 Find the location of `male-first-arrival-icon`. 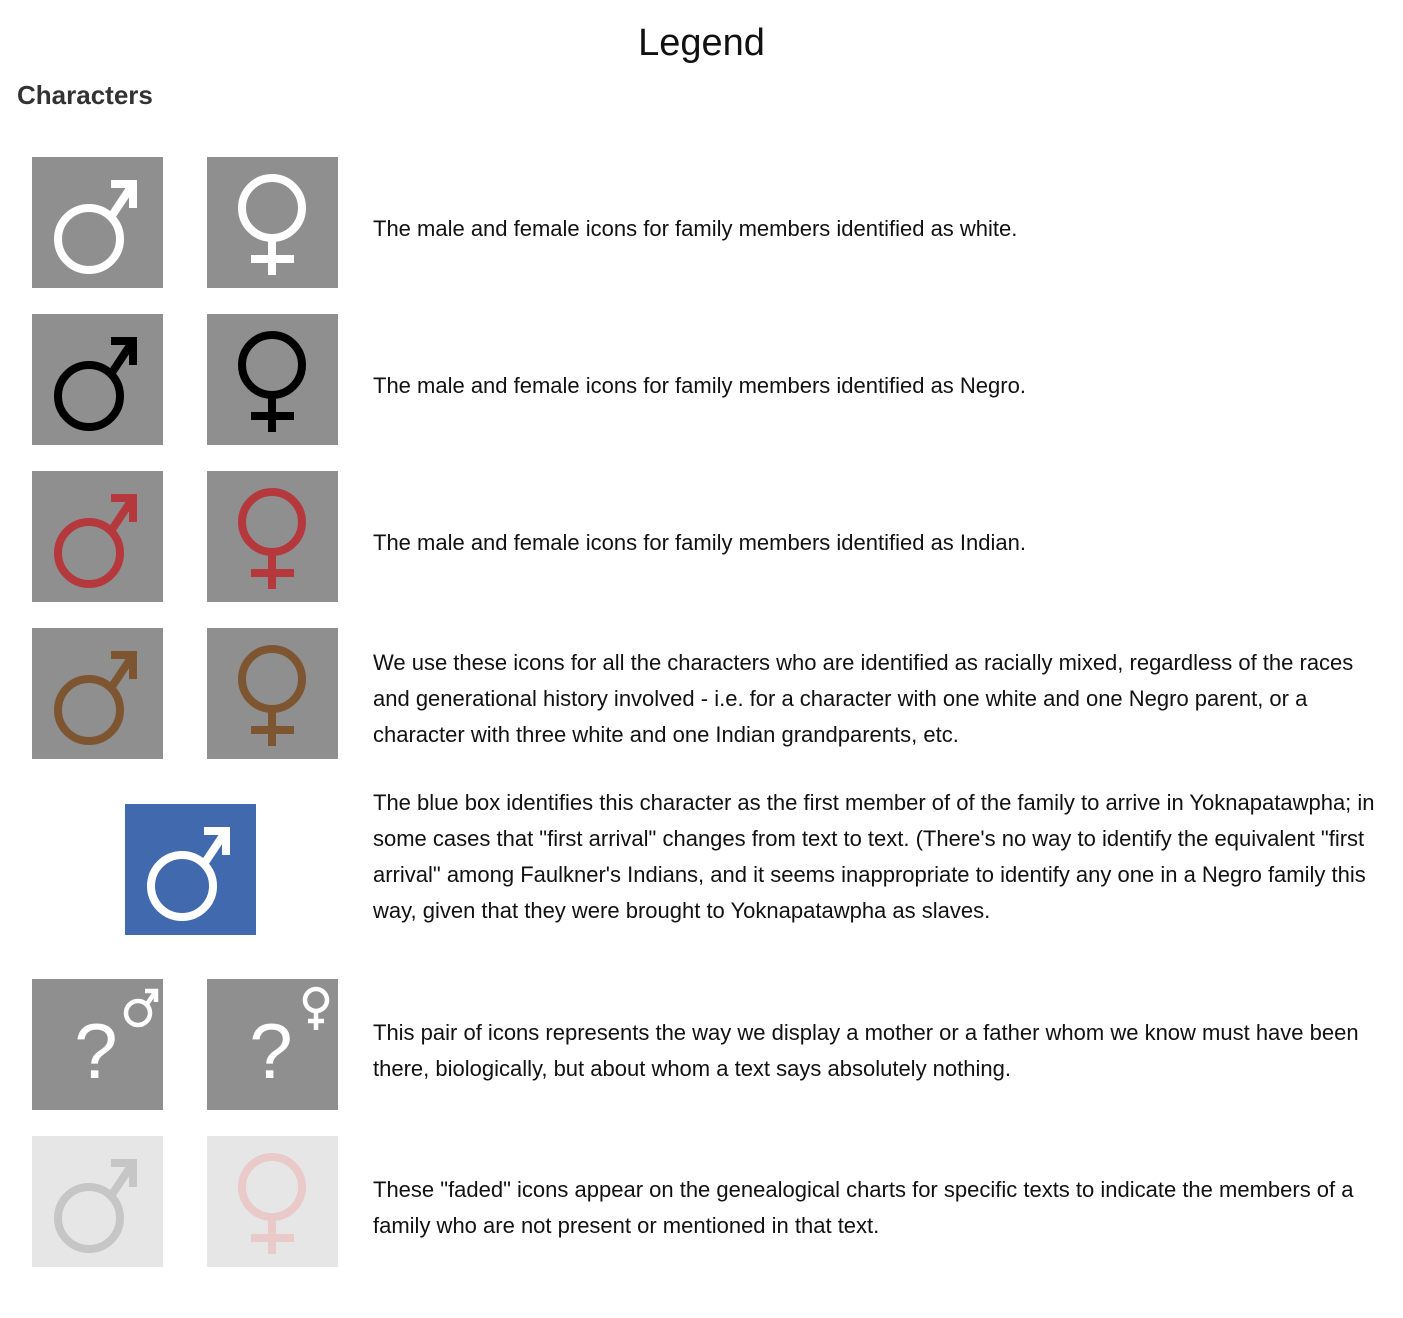

male-first-arrival-icon is located at coordinates (190, 869).